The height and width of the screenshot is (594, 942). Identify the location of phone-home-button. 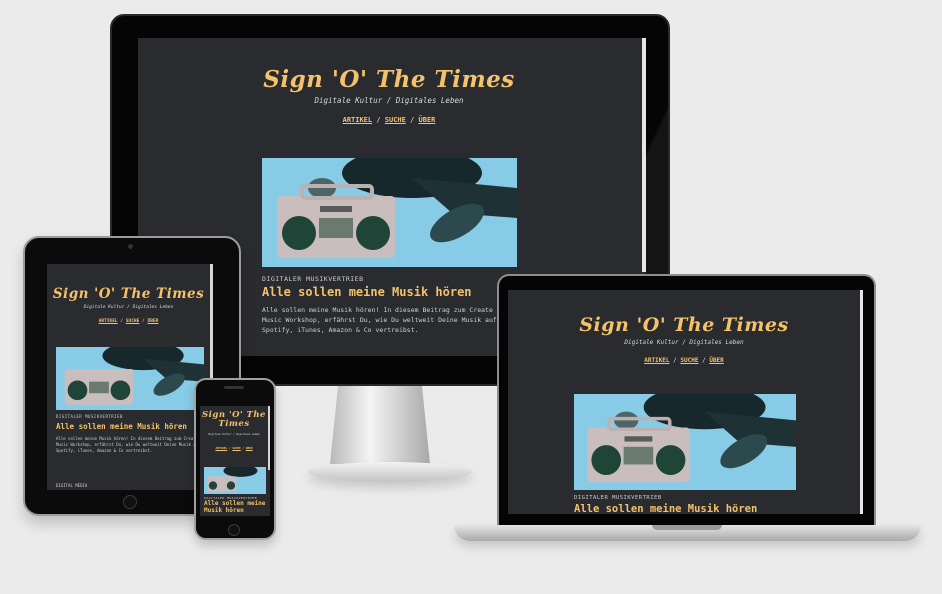
(234, 530).